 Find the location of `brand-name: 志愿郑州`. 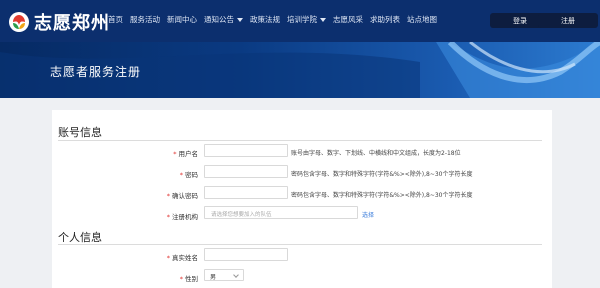

brand-name: 志愿郑州 is located at coordinates (72, 23).